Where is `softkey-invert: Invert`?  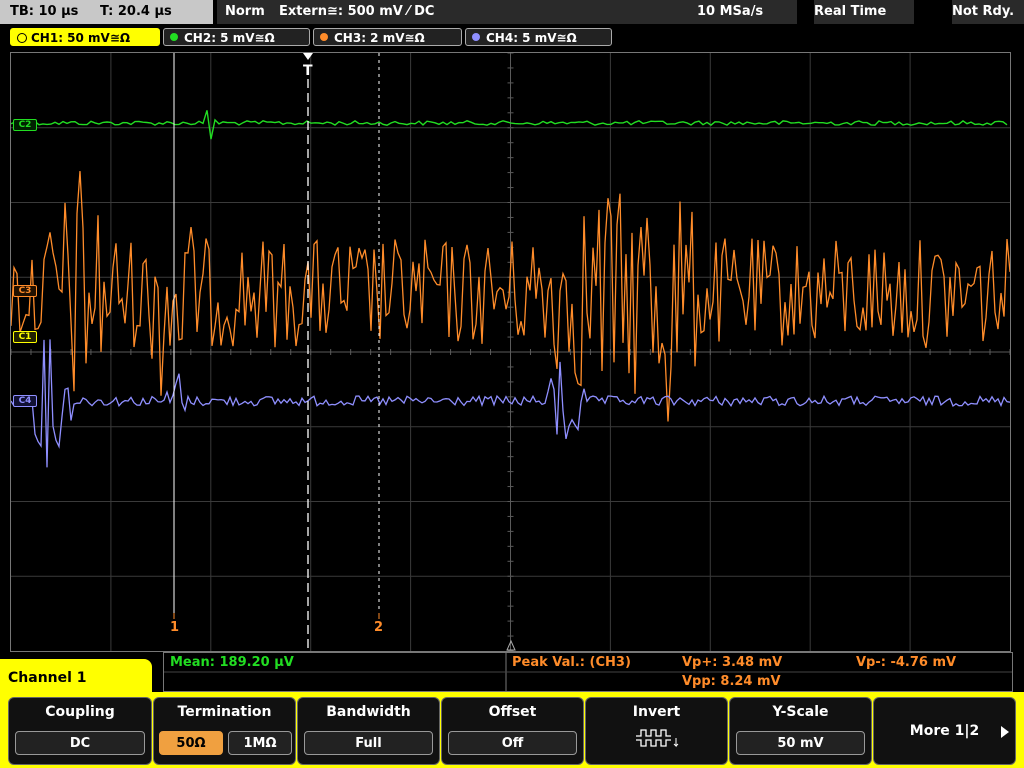 softkey-invert: Invert is located at coordinates (656, 731).